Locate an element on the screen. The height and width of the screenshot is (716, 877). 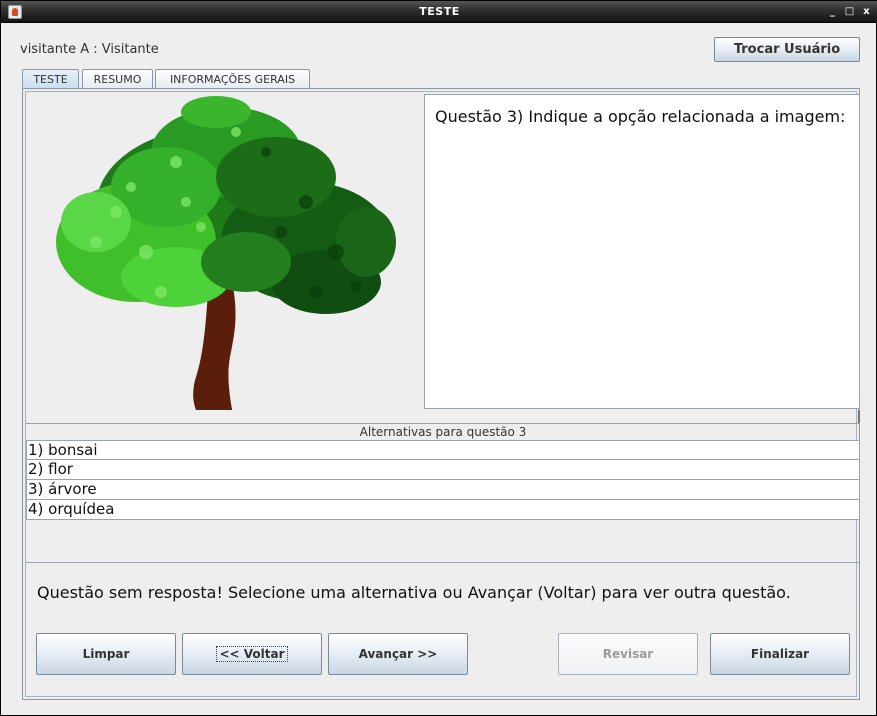
review-button: Revisar is located at coordinates (628, 654).